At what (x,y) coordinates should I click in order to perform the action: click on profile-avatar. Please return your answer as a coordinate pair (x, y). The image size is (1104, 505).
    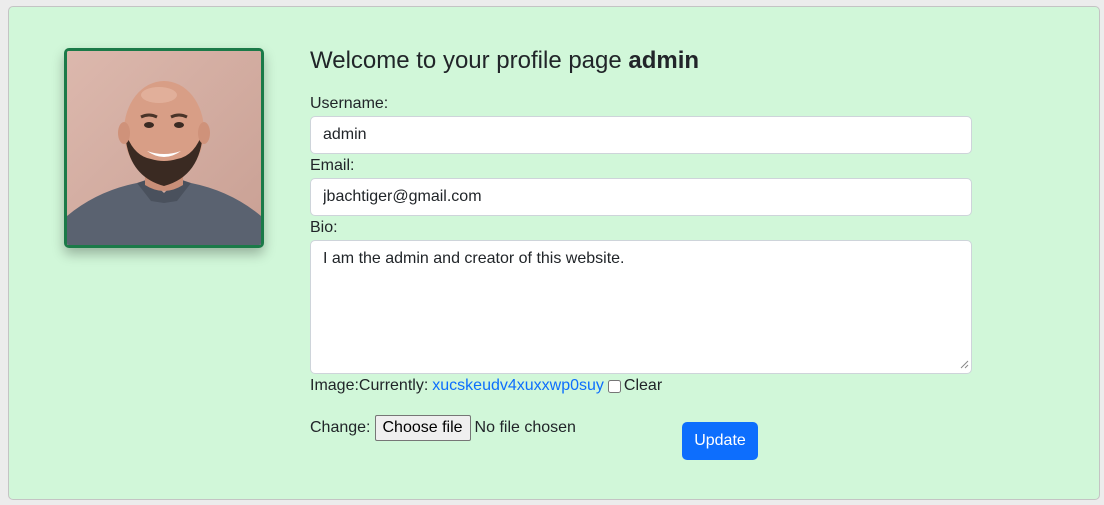
    Looking at the image, I should click on (164, 148).